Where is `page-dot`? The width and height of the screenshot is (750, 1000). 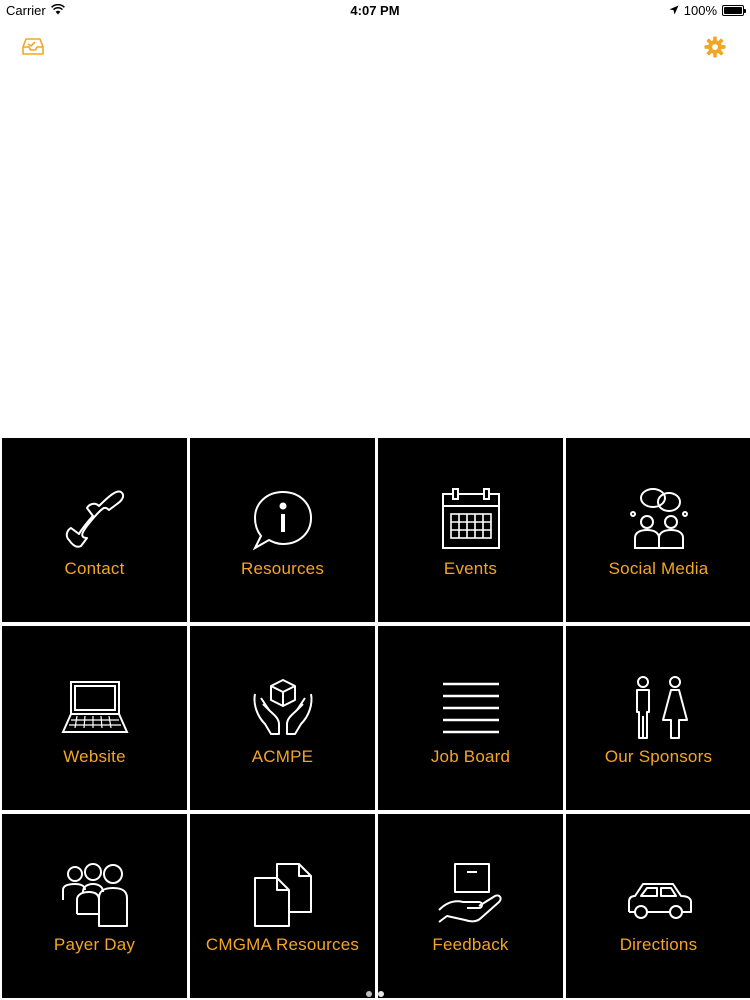
page-dot is located at coordinates (381, 994).